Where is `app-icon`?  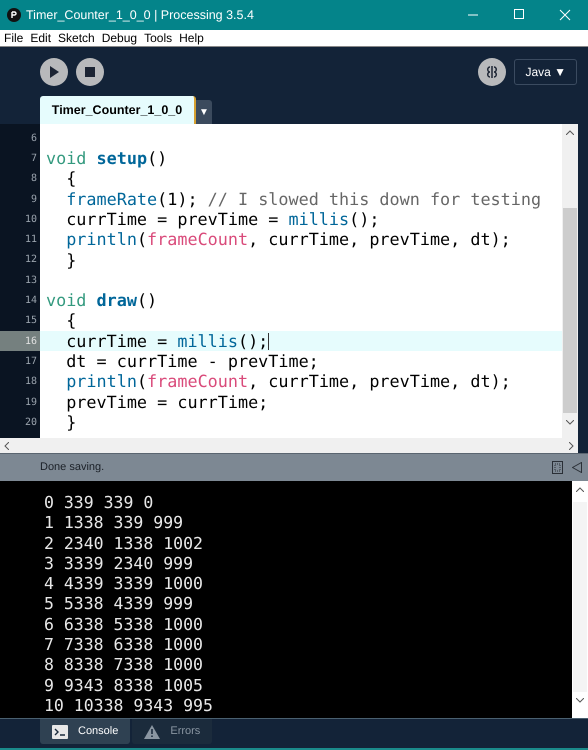
app-icon is located at coordinates (14, 15).